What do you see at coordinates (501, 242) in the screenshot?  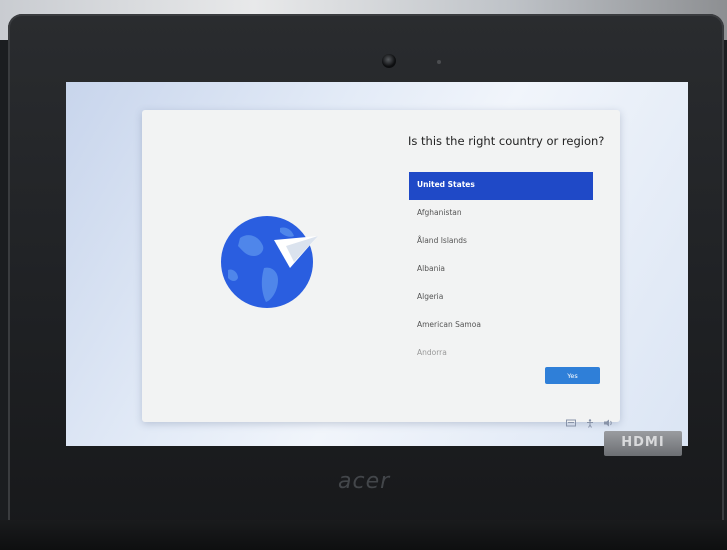 I see `country-option: Åland Islands` at bounding box center [501, 242].